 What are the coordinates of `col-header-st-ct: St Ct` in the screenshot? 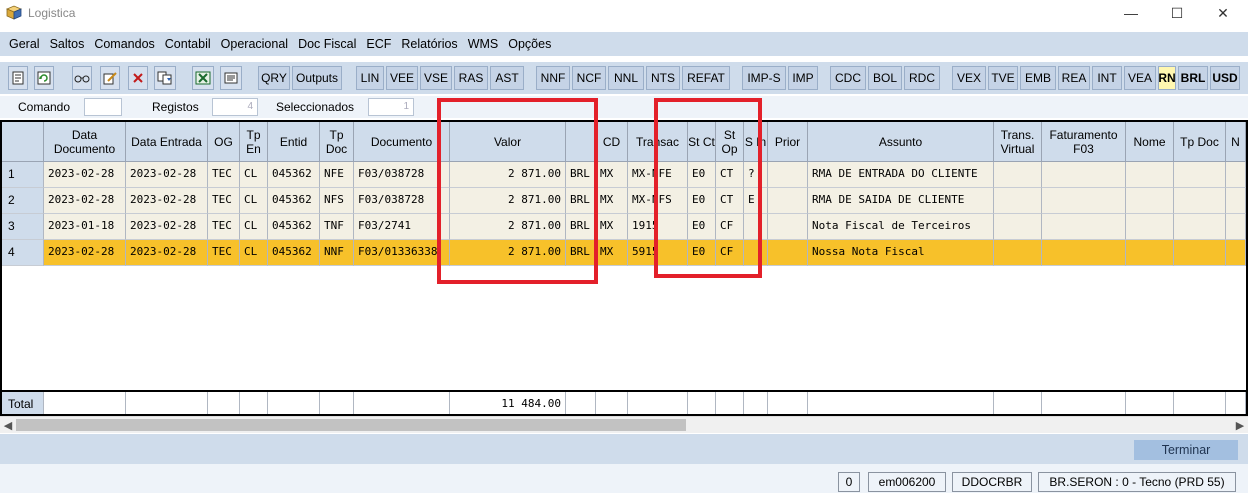 It's located at (702, 142).